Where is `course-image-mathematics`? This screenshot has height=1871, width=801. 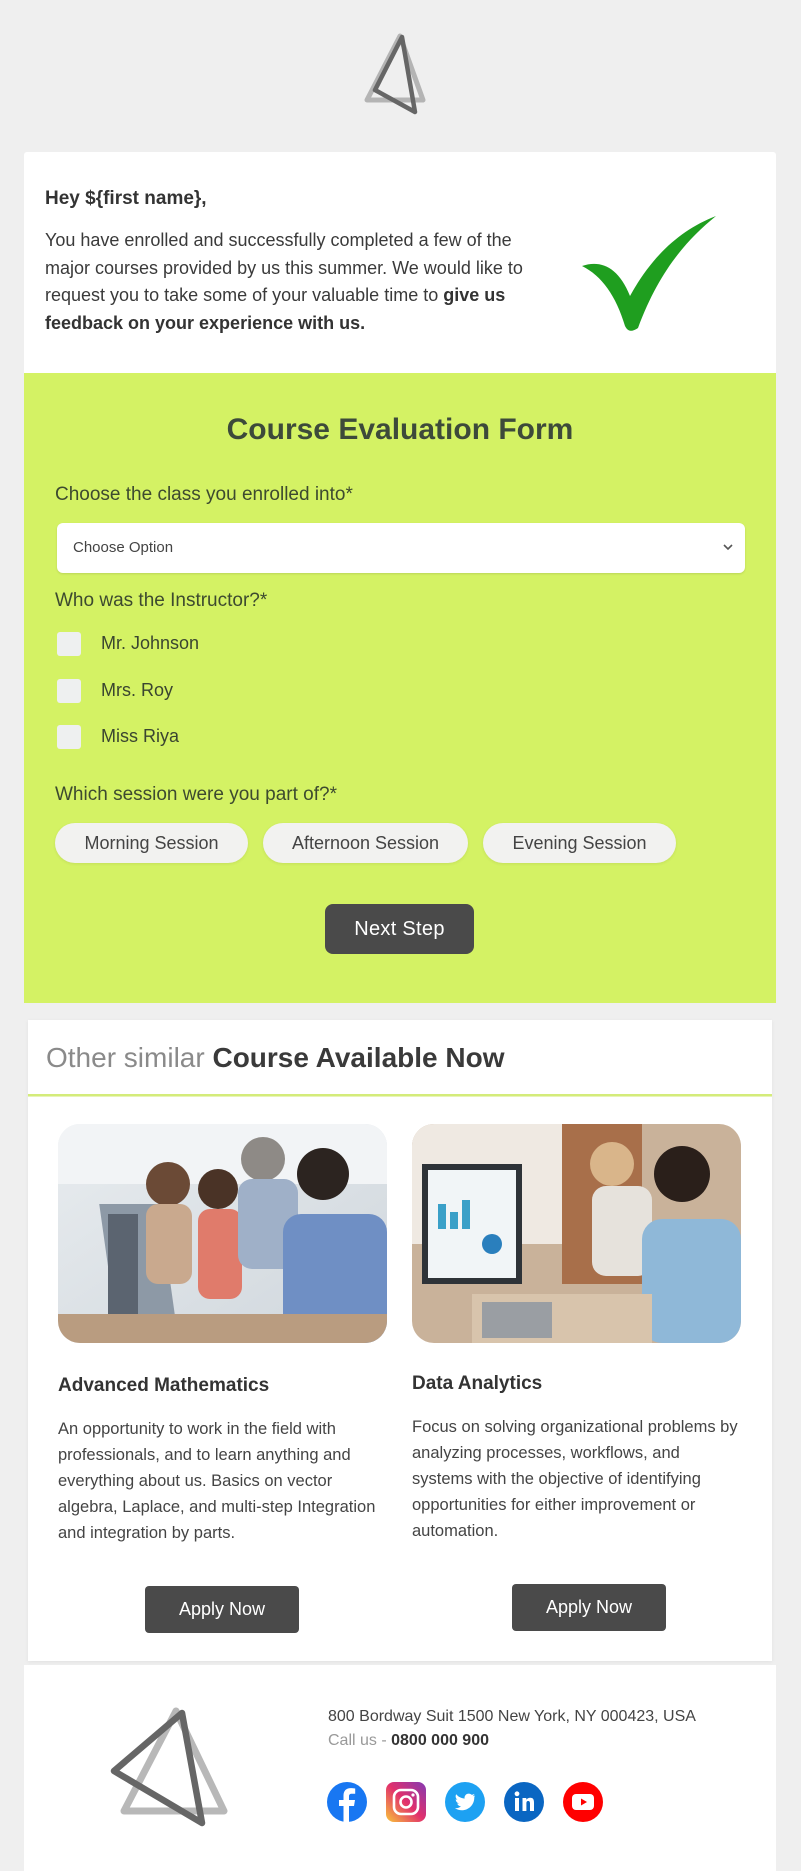
course-image-mathematics is located at coordinates (222, 1233).